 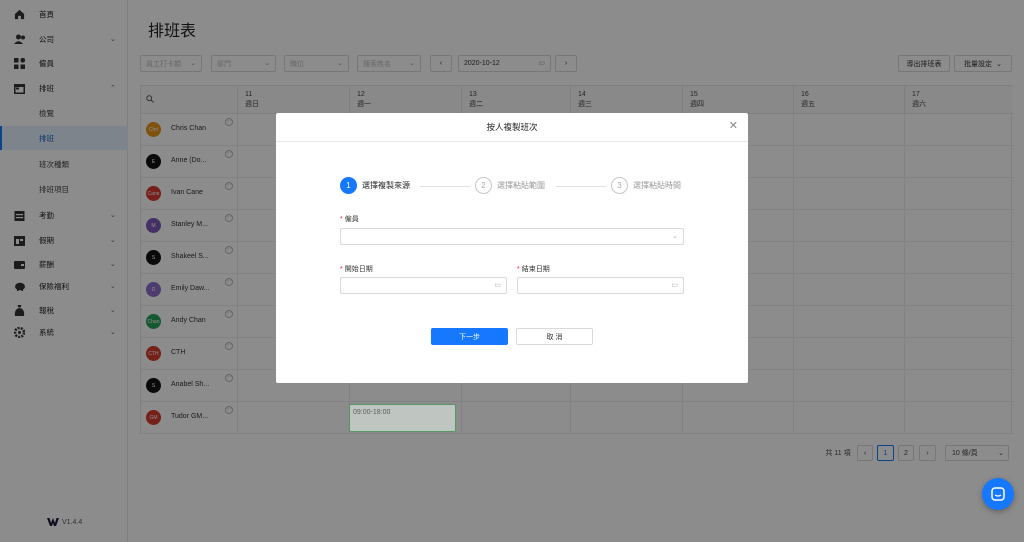 What do you see at coordinates (600, 285) in the screenshot?
I see `end-date-input: ▭` at bounding box center [600, 285].